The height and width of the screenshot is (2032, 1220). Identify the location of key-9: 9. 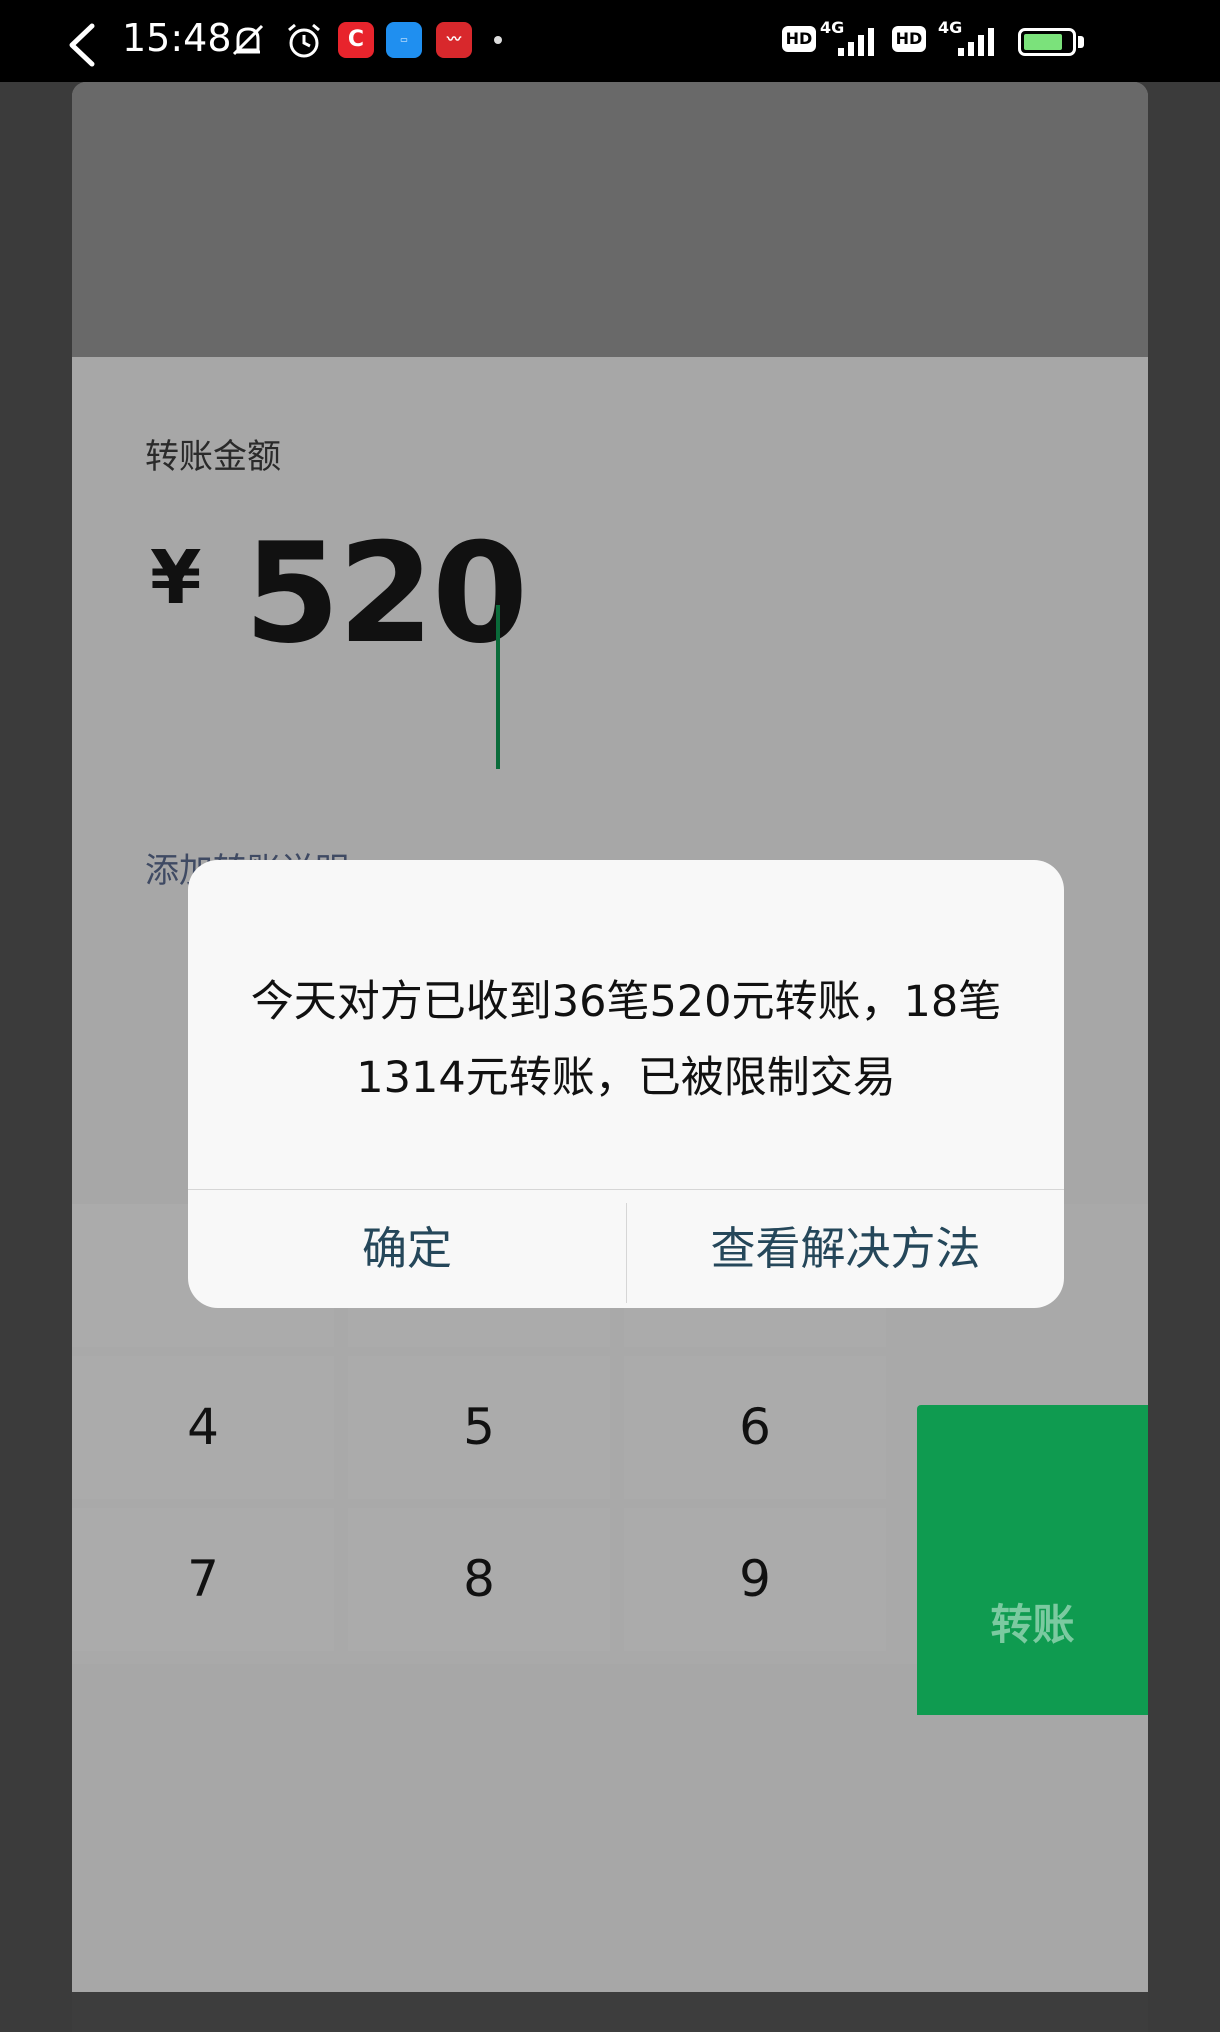
(755, 1579).